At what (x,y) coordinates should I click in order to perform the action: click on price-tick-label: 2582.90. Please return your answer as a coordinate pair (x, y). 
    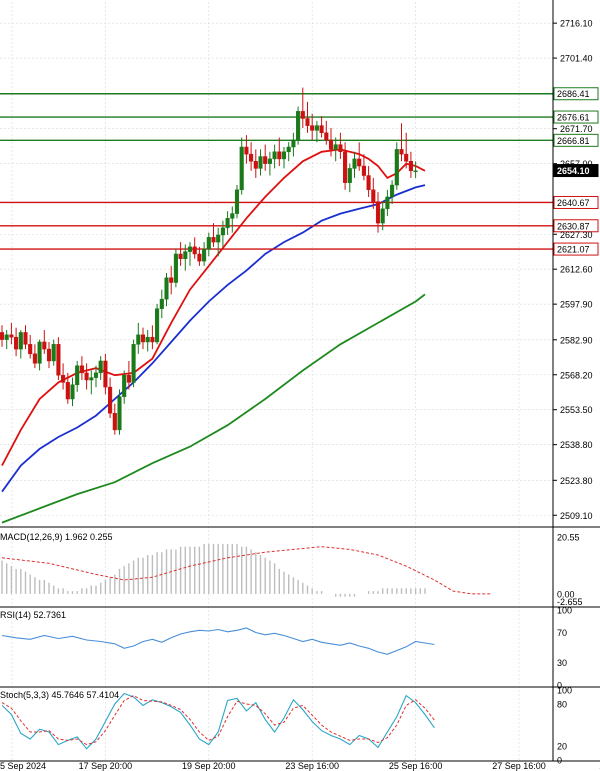
    Looking at the image, I should click on (576, 340).